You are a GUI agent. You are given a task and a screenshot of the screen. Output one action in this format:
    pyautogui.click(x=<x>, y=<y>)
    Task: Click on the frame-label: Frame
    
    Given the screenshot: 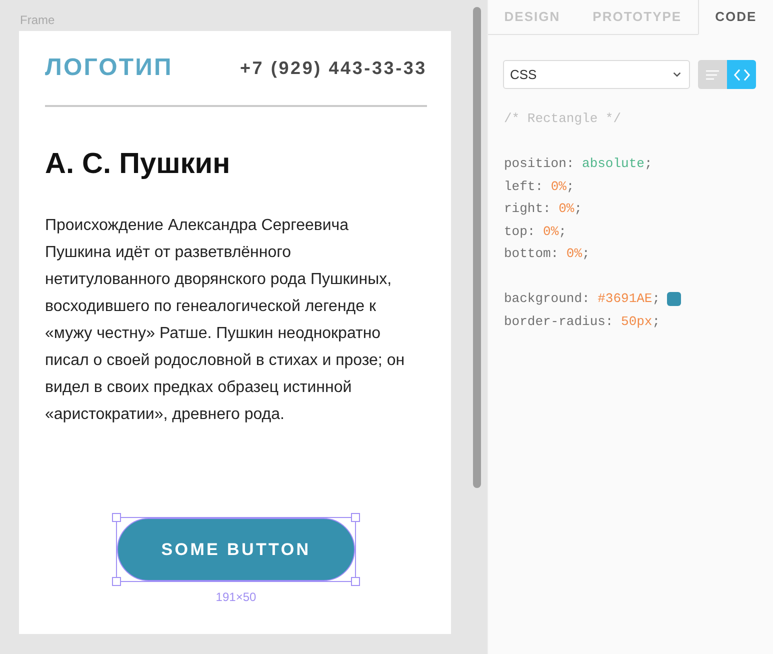 What is the action you would take?
    pyautogui.click(x=37, y=20)
    